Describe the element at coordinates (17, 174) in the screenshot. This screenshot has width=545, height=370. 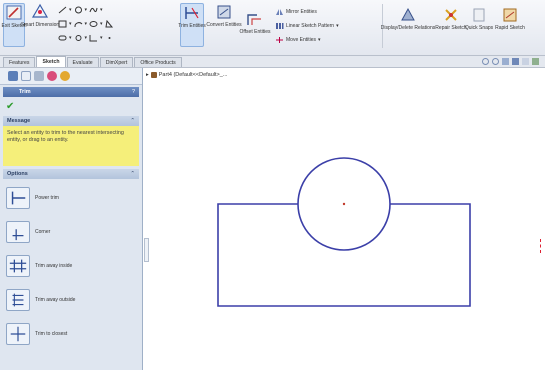
I see `options-header-label: Options` at that location.